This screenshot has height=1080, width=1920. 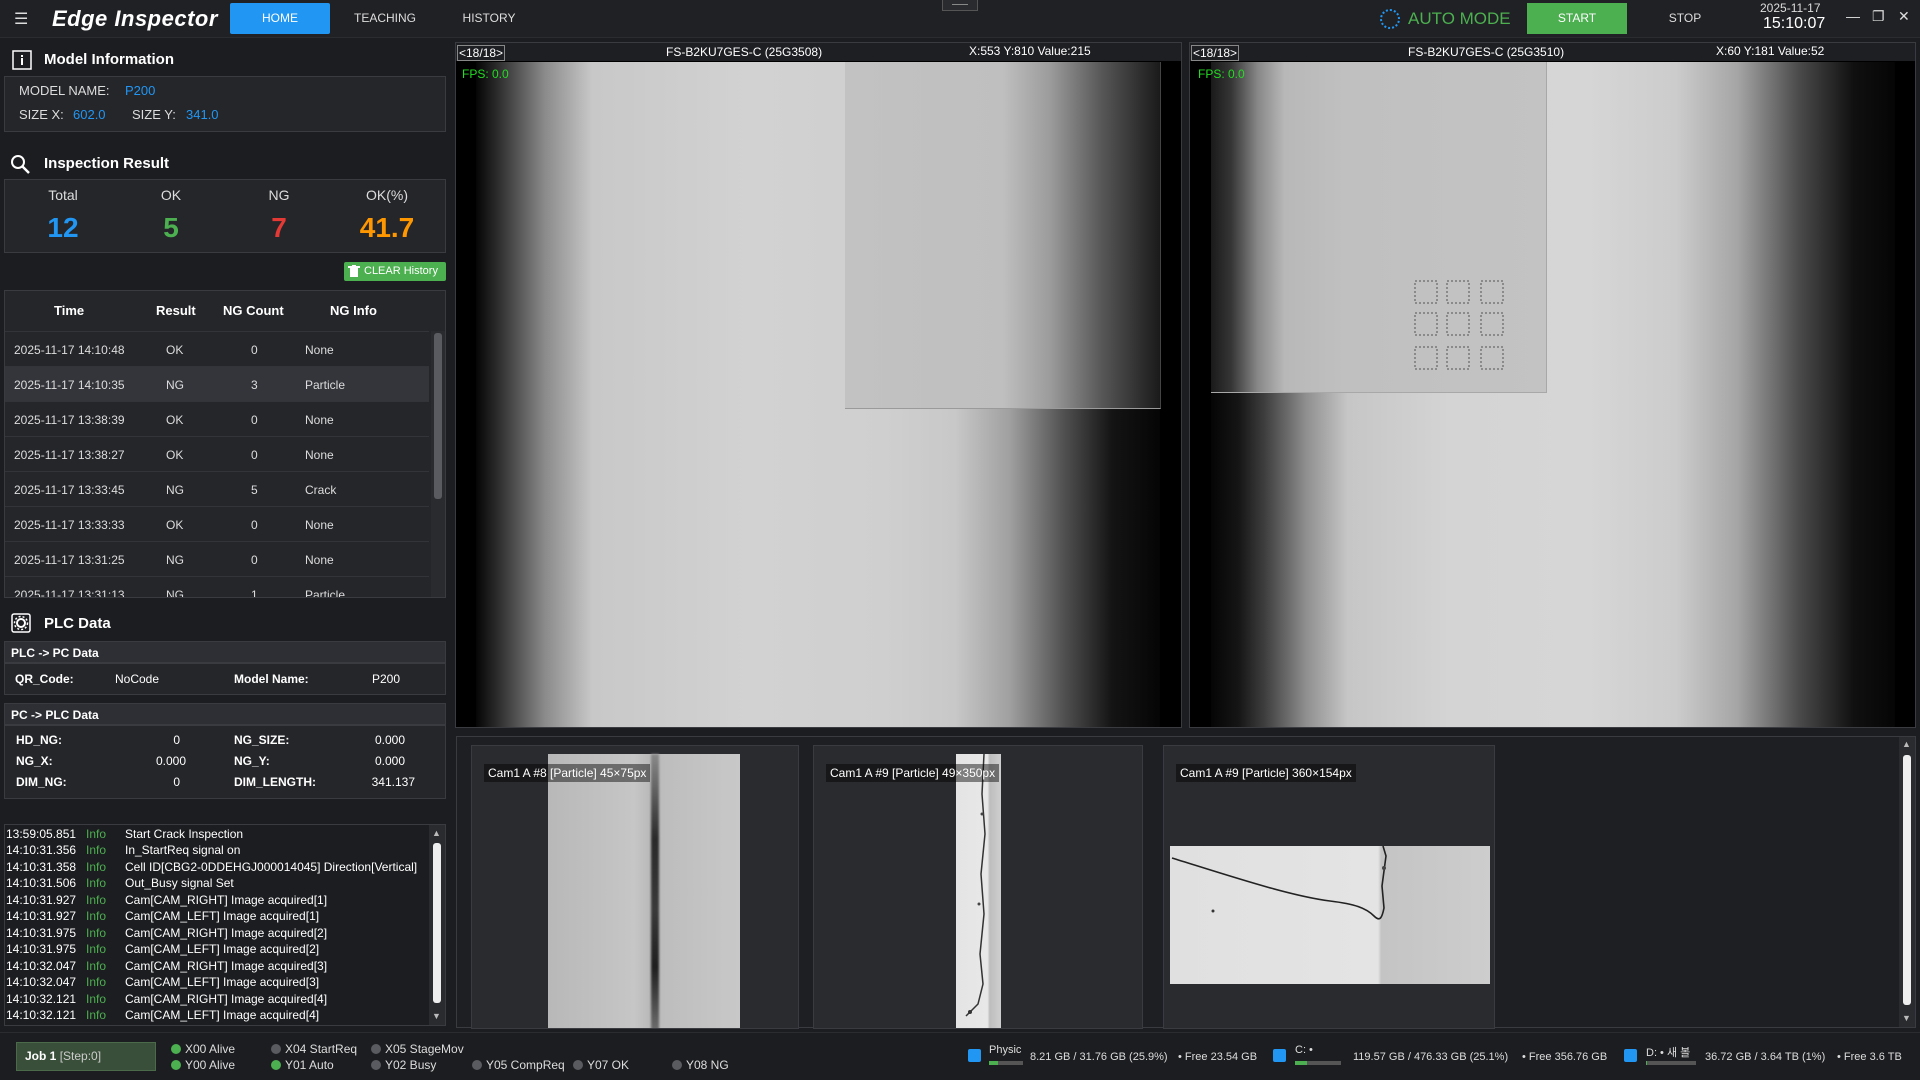 What do you see at coordinates (601, 1065) in the screenshot?
I see `io-y07: Y07 OK` at bounding box center [601, 1065].